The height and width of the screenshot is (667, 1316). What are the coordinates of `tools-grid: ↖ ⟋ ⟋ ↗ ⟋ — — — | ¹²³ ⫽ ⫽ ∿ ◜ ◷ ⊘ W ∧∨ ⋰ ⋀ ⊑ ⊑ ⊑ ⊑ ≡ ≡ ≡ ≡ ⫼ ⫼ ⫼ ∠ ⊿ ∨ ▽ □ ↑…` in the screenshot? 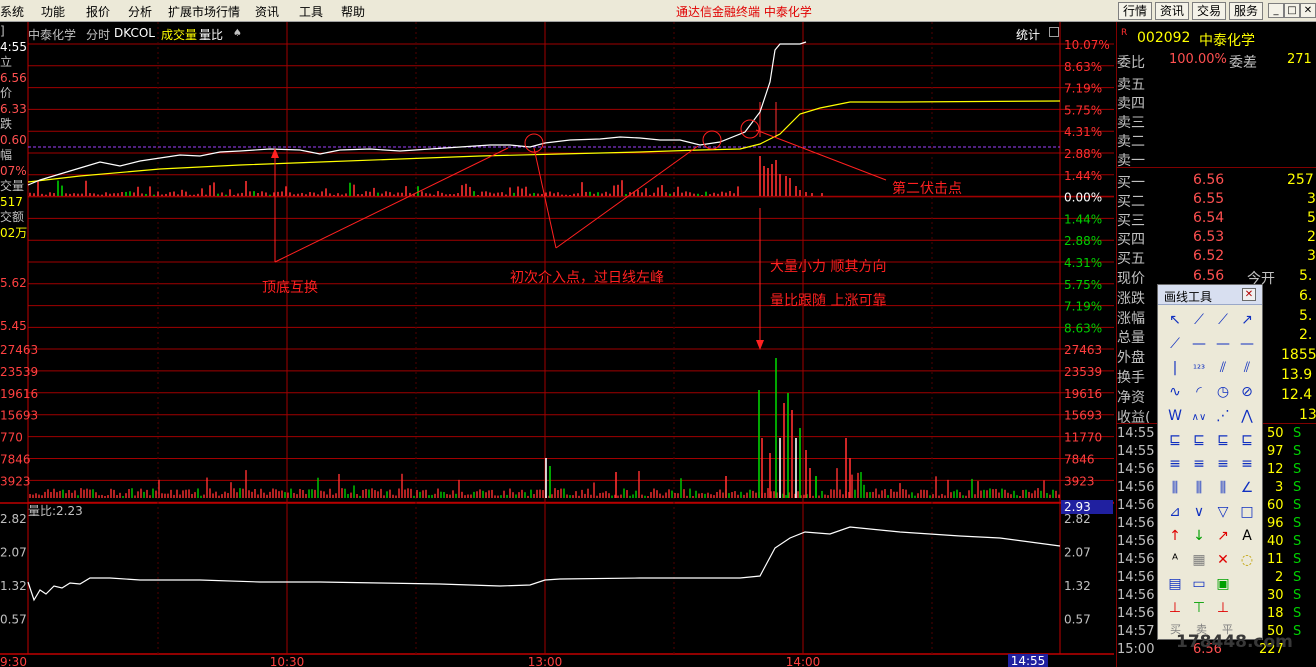 It's located at (1211, 464).